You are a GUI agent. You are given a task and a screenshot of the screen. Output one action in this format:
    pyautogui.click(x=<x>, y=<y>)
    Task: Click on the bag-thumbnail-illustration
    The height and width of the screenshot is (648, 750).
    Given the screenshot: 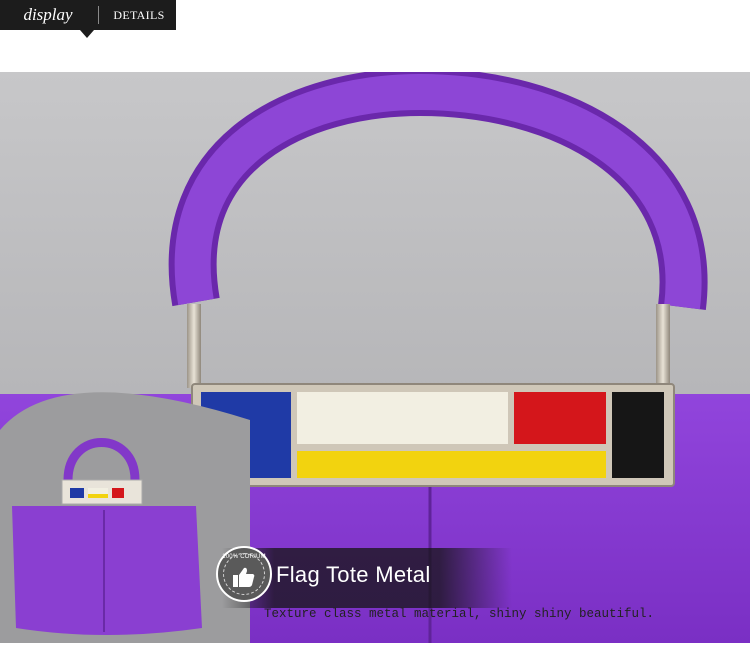 What is the action you would take?
    pyautogui.click(x=125, y=517)
    